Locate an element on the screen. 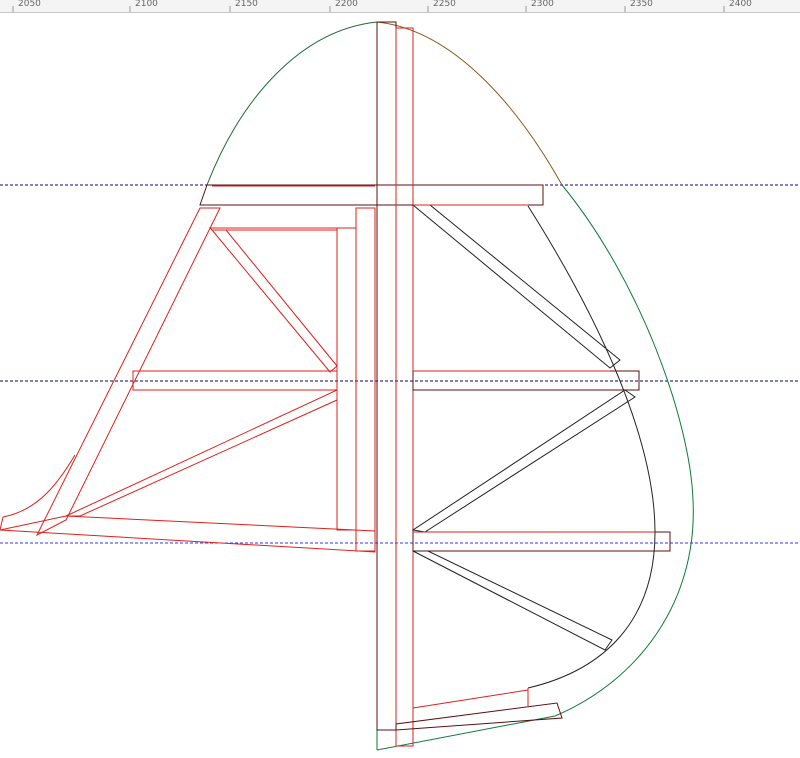 The width and height of the screenshot is (800, 758). rudder-rib-lower is located at coordinates (541, 541).